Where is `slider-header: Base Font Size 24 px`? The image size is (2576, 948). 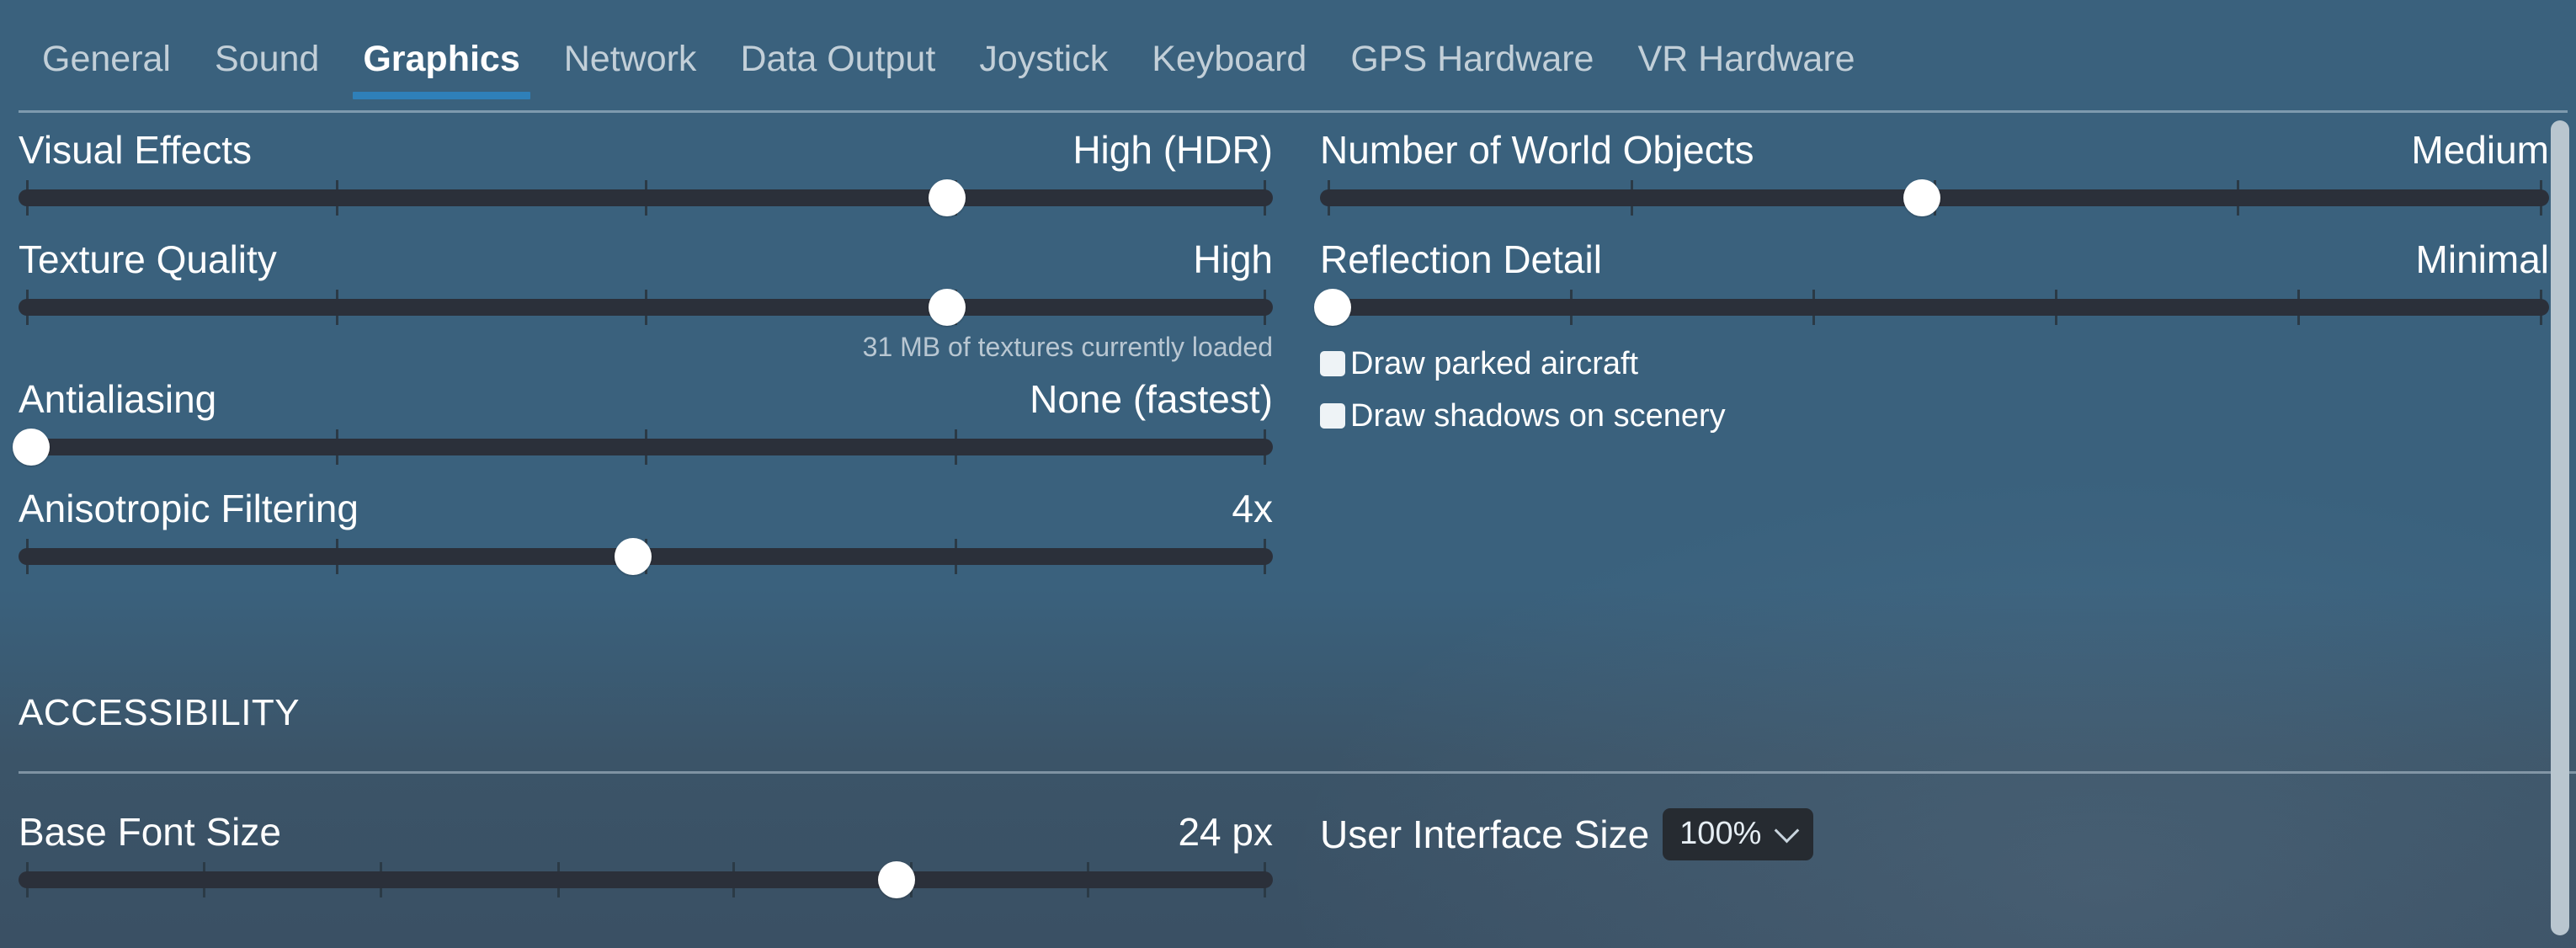 slider-header: Base Font Size 24 px is located at coordinates (646, 832).